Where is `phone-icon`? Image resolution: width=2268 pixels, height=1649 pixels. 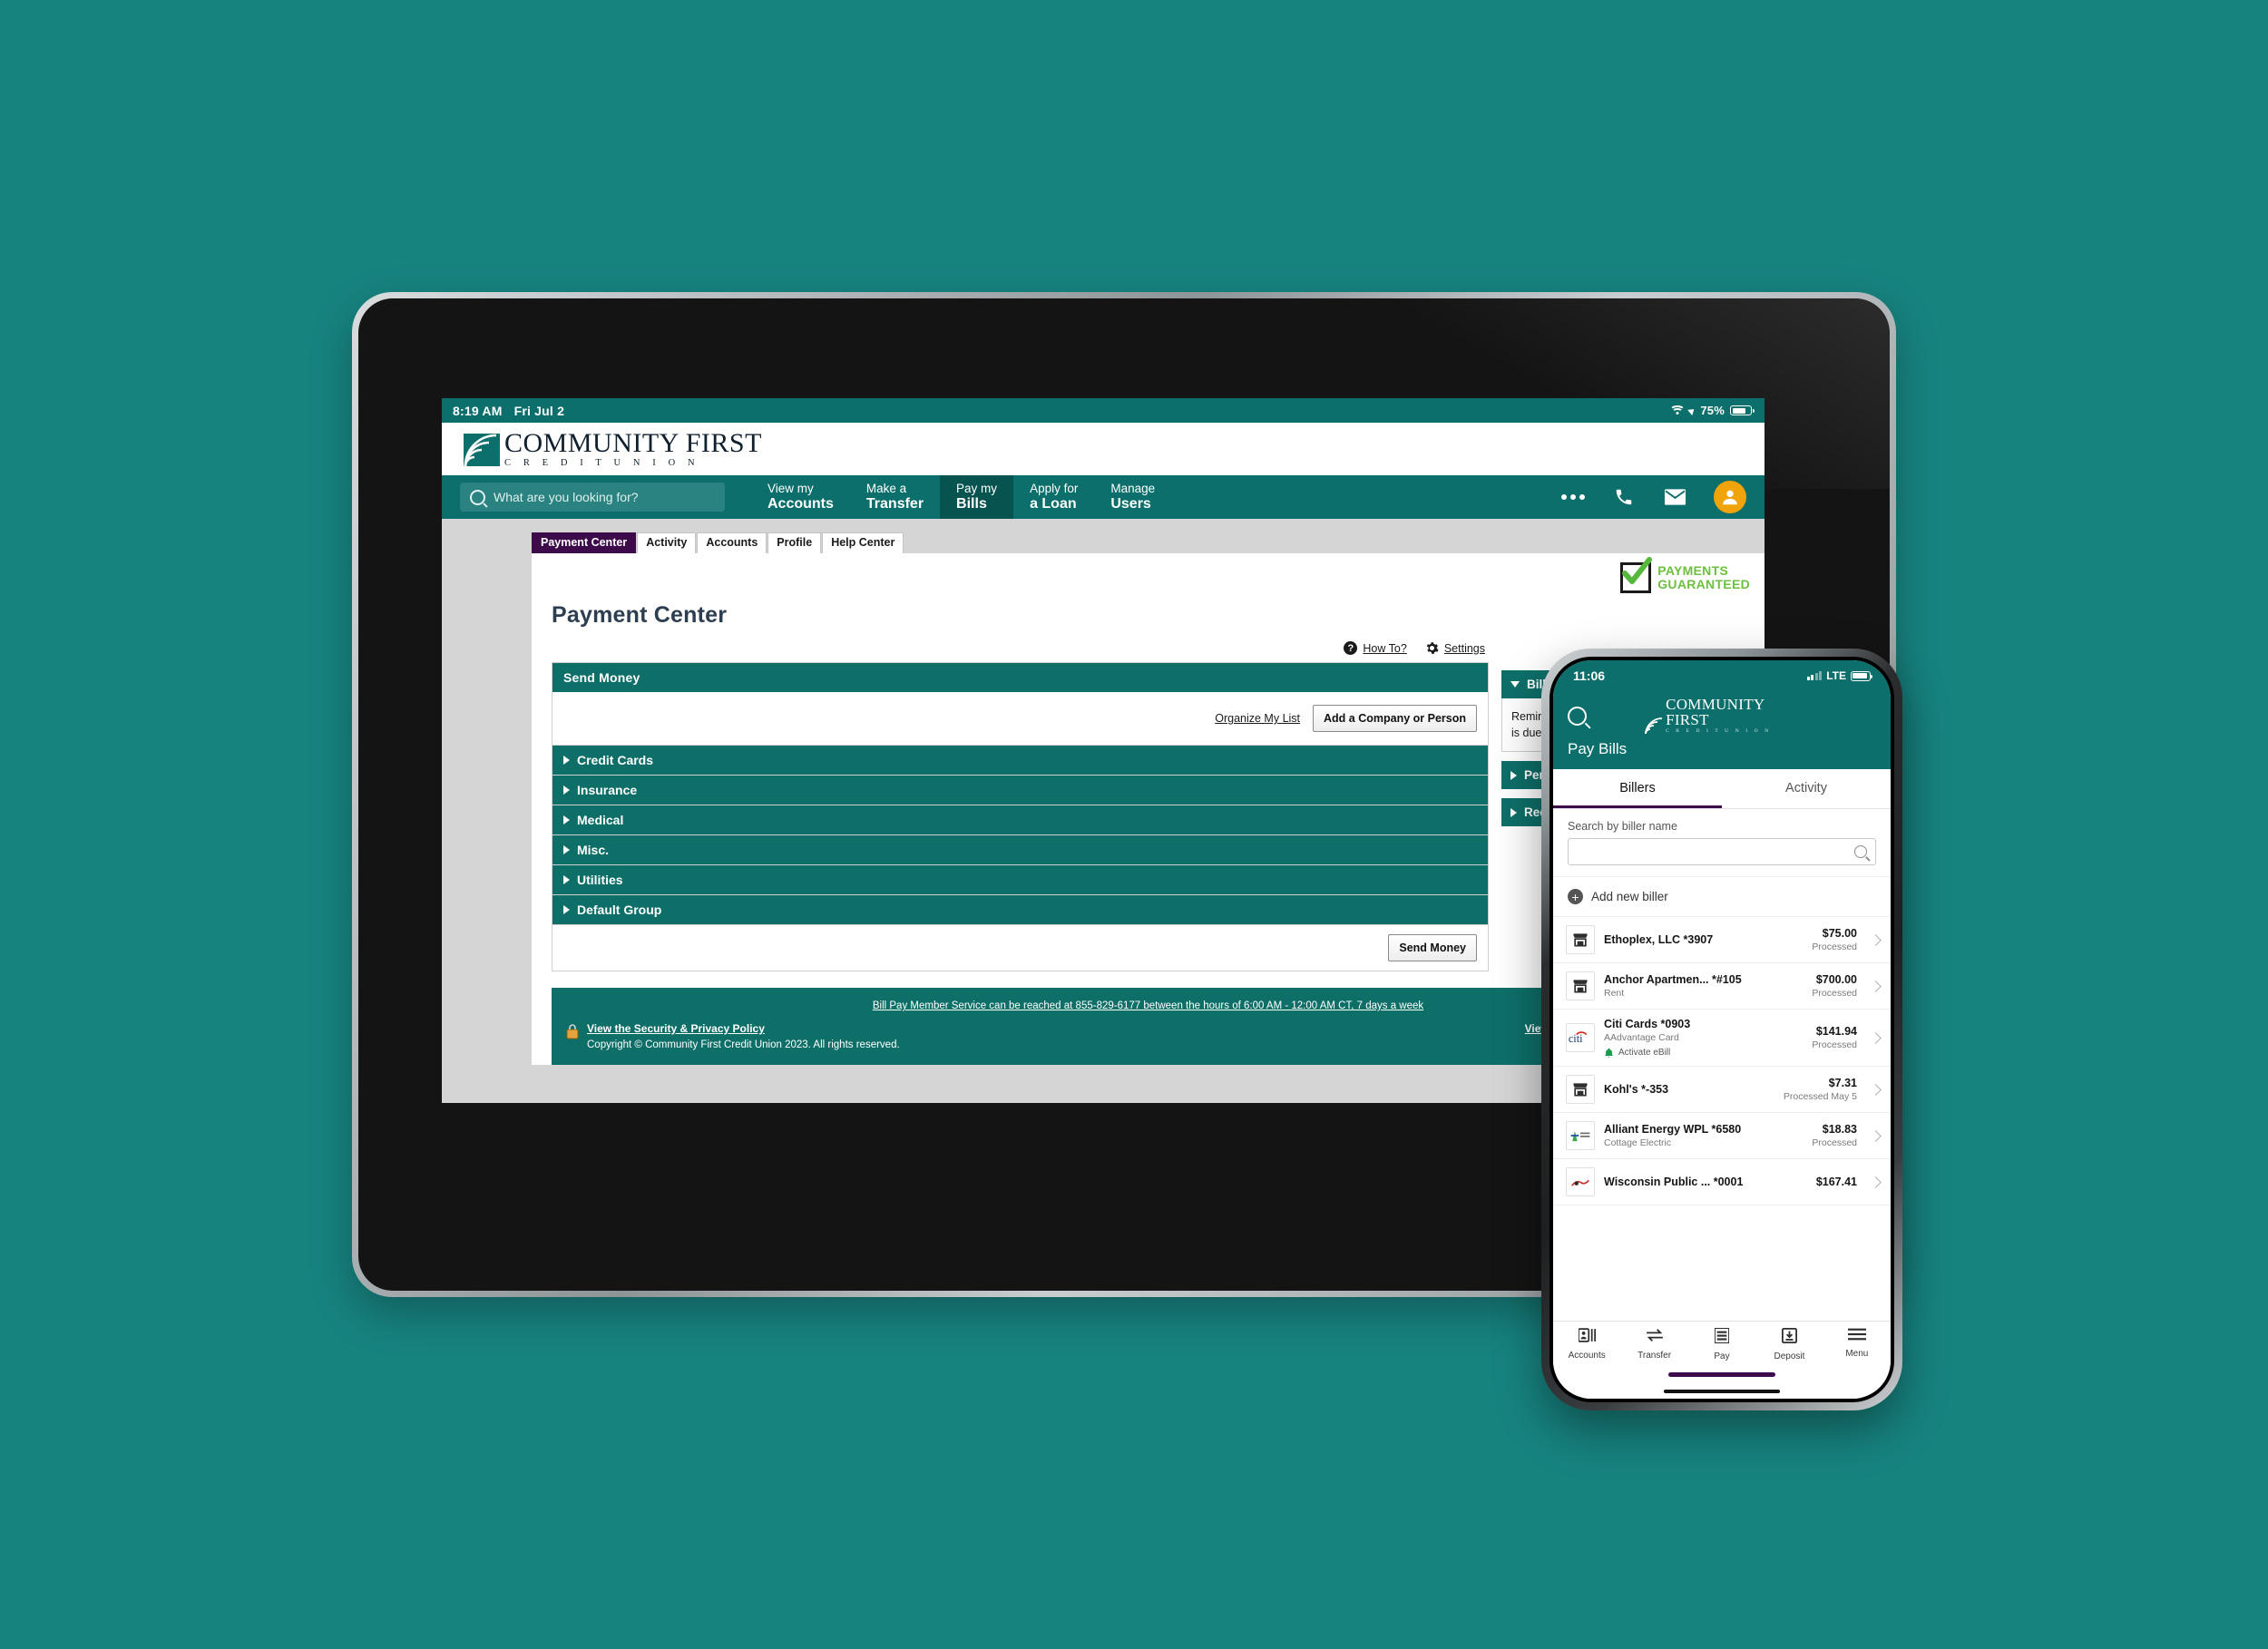
phone-icon is located at coordinates (1624, 497).